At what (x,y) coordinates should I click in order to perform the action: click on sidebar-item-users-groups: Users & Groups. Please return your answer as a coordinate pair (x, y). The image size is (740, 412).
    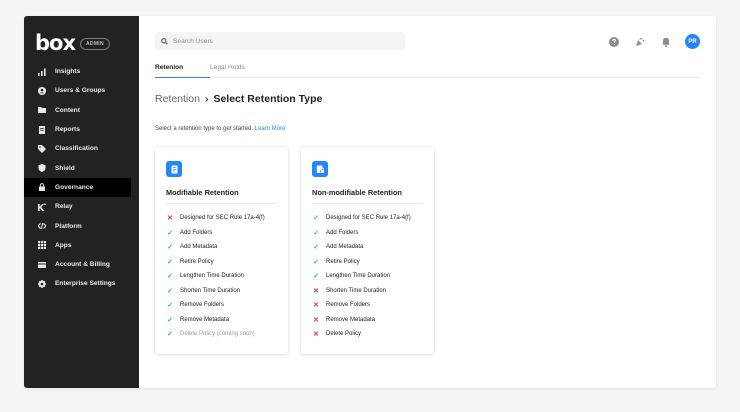
    Looking at the image, I should click on (81, 90).